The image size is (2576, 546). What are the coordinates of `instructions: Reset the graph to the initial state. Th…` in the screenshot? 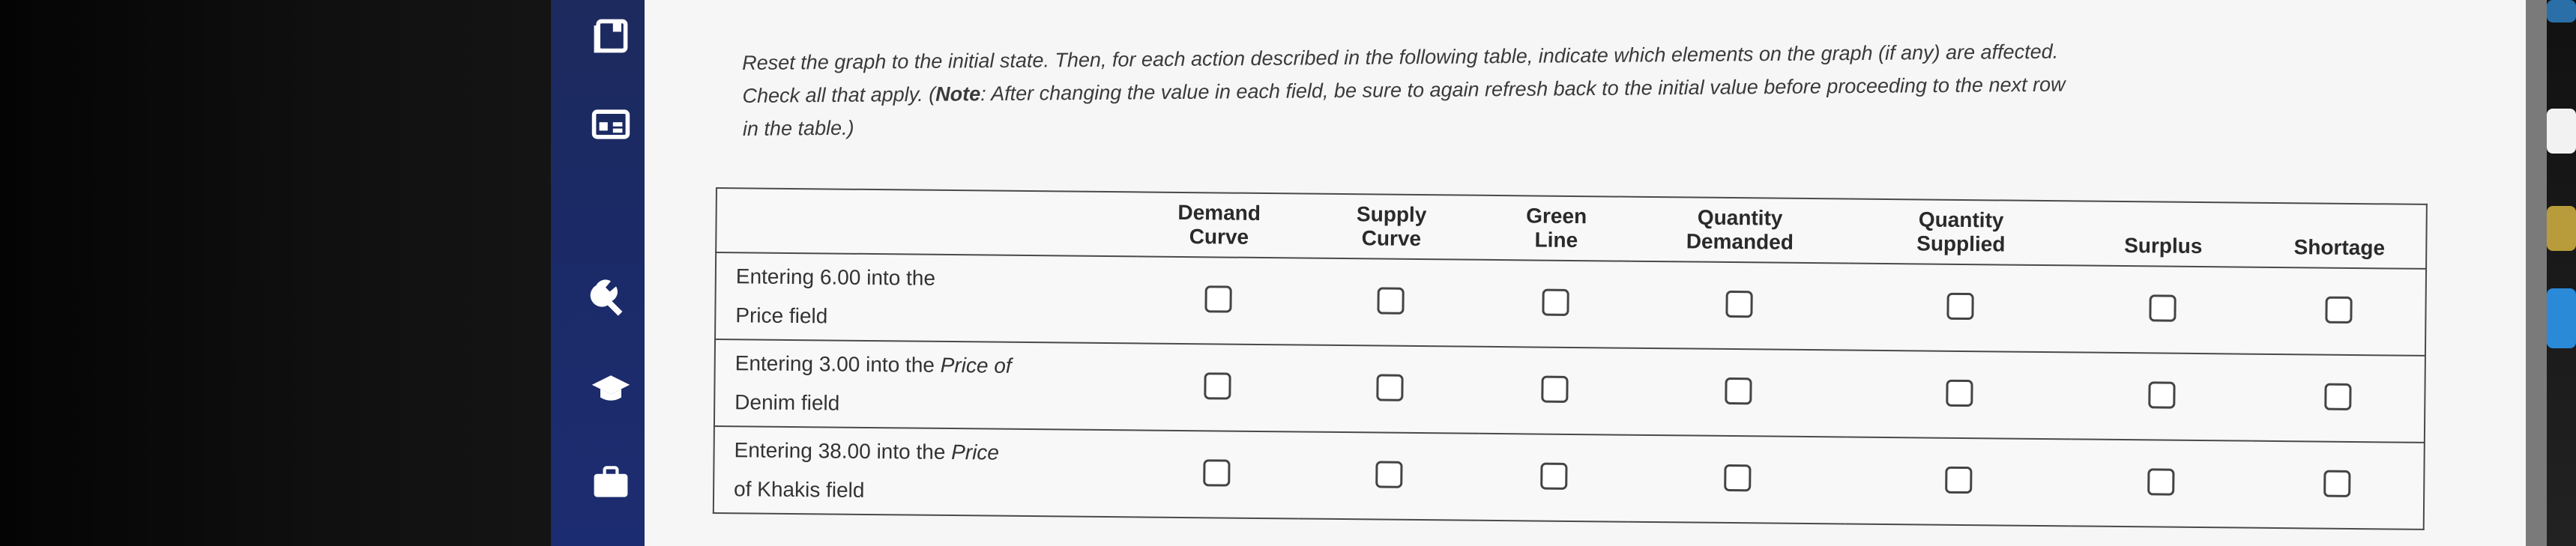 It's located at (1548, 88).